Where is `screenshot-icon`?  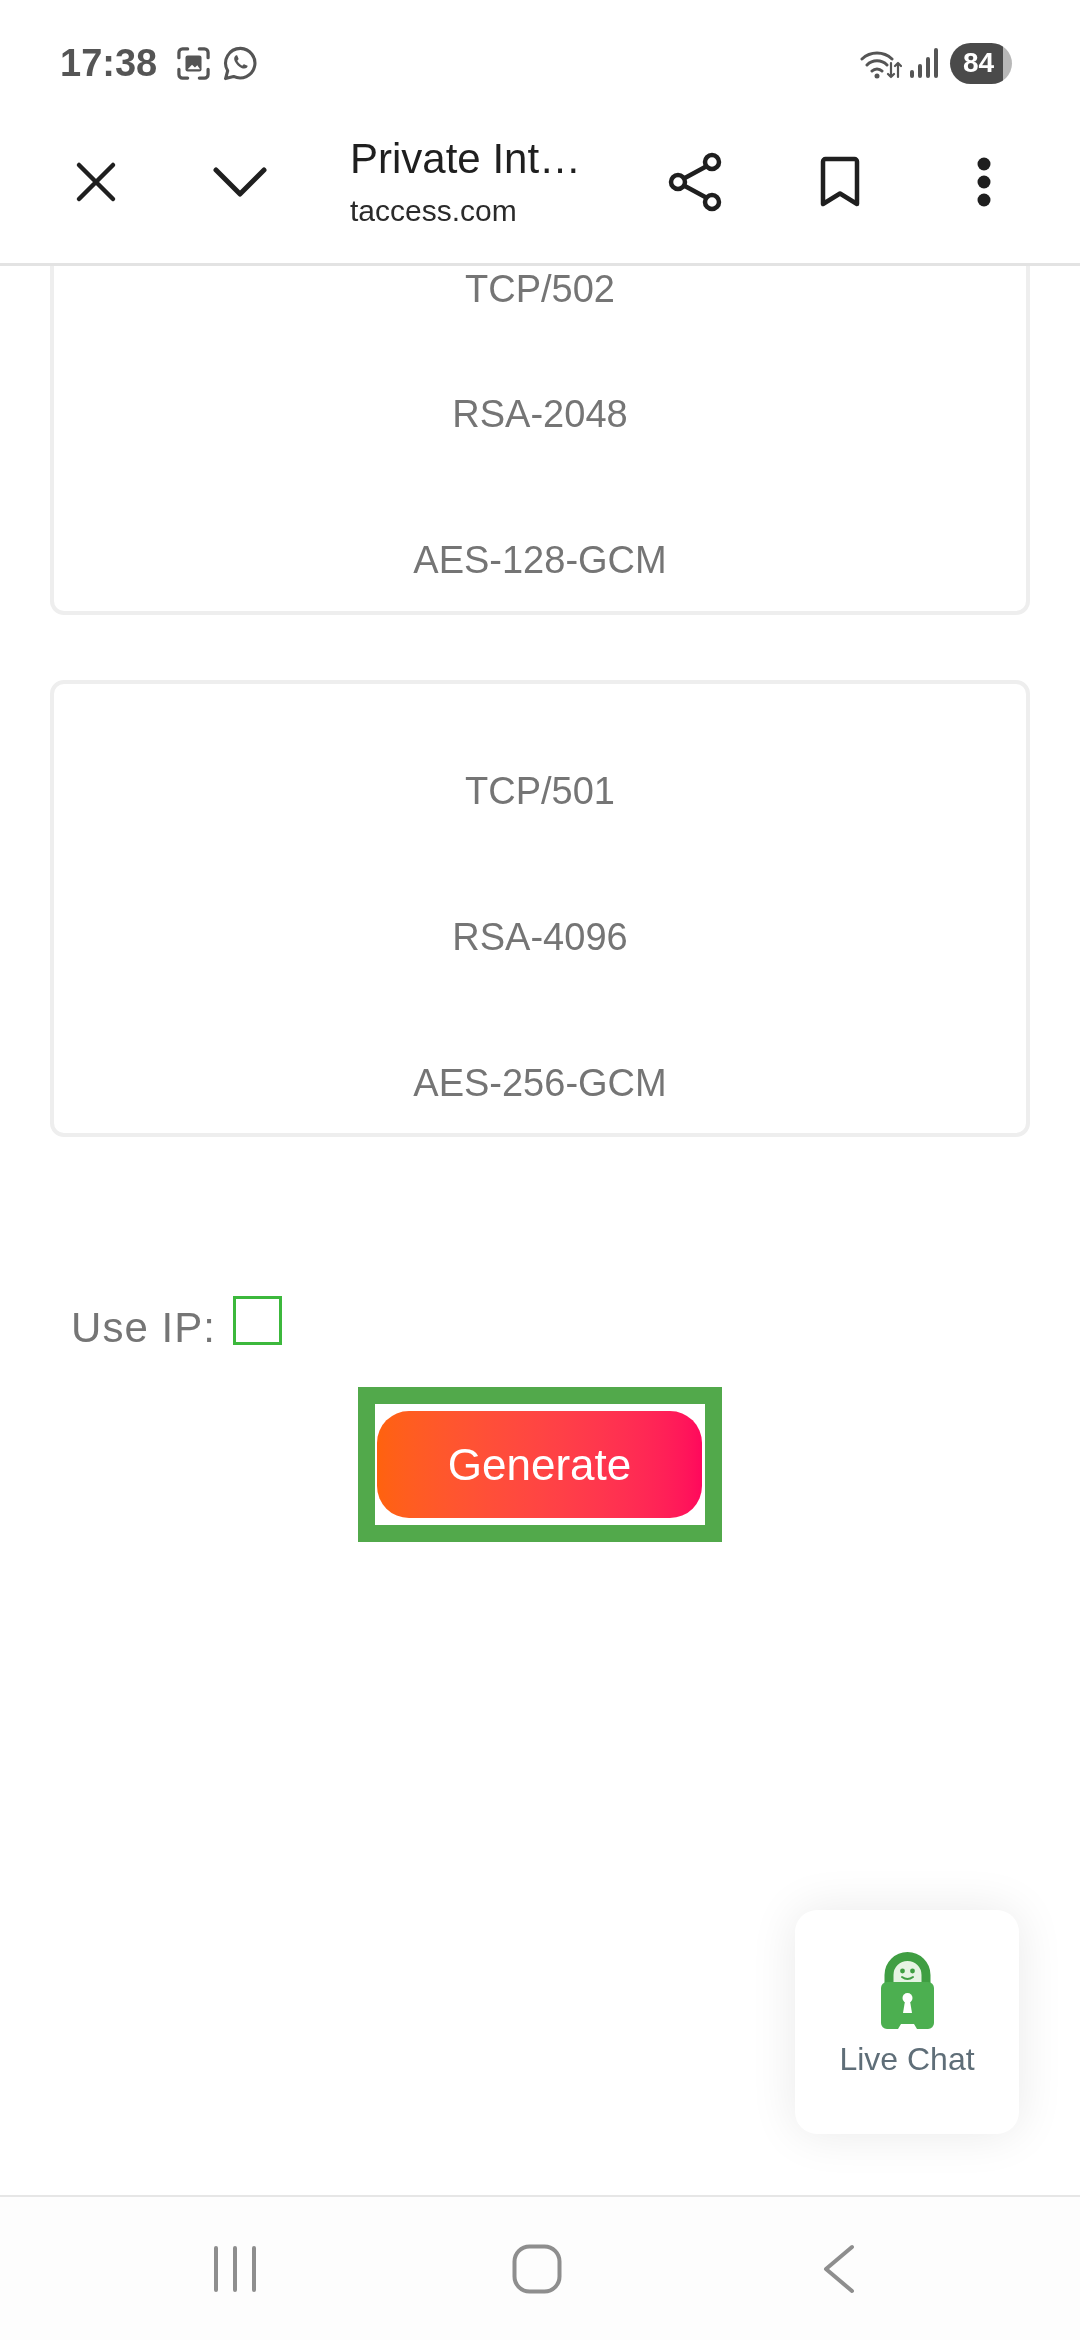
screenshot-icon is located at coordinates (194, 63).